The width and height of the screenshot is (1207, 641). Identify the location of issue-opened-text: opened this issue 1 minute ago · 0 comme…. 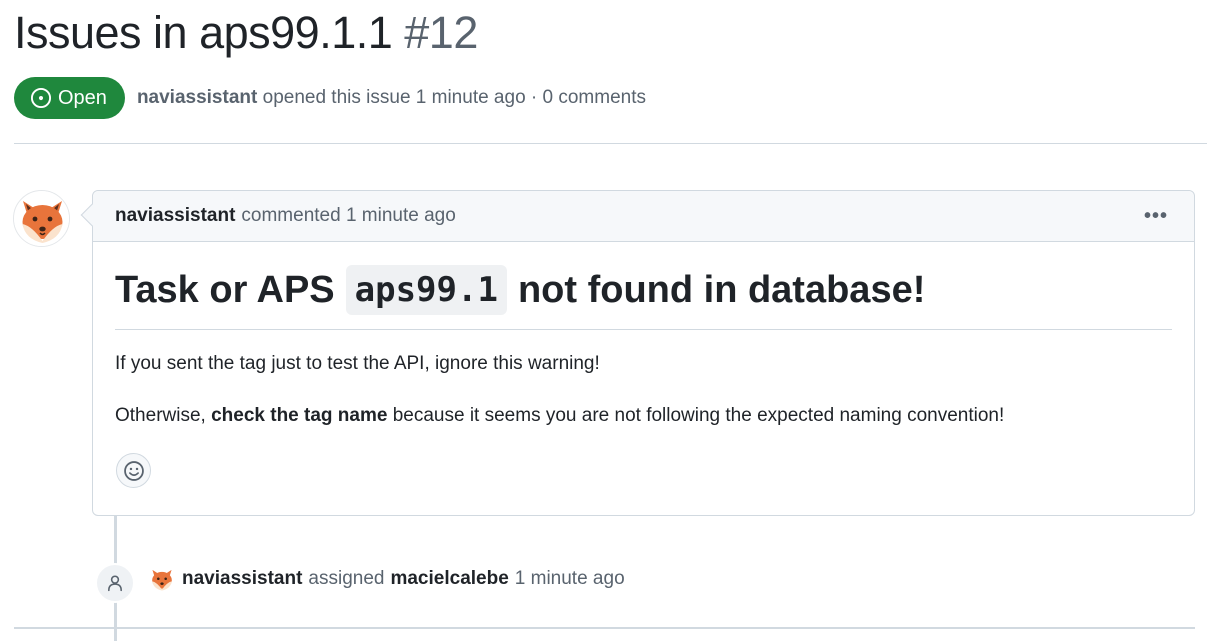
(454, 97).